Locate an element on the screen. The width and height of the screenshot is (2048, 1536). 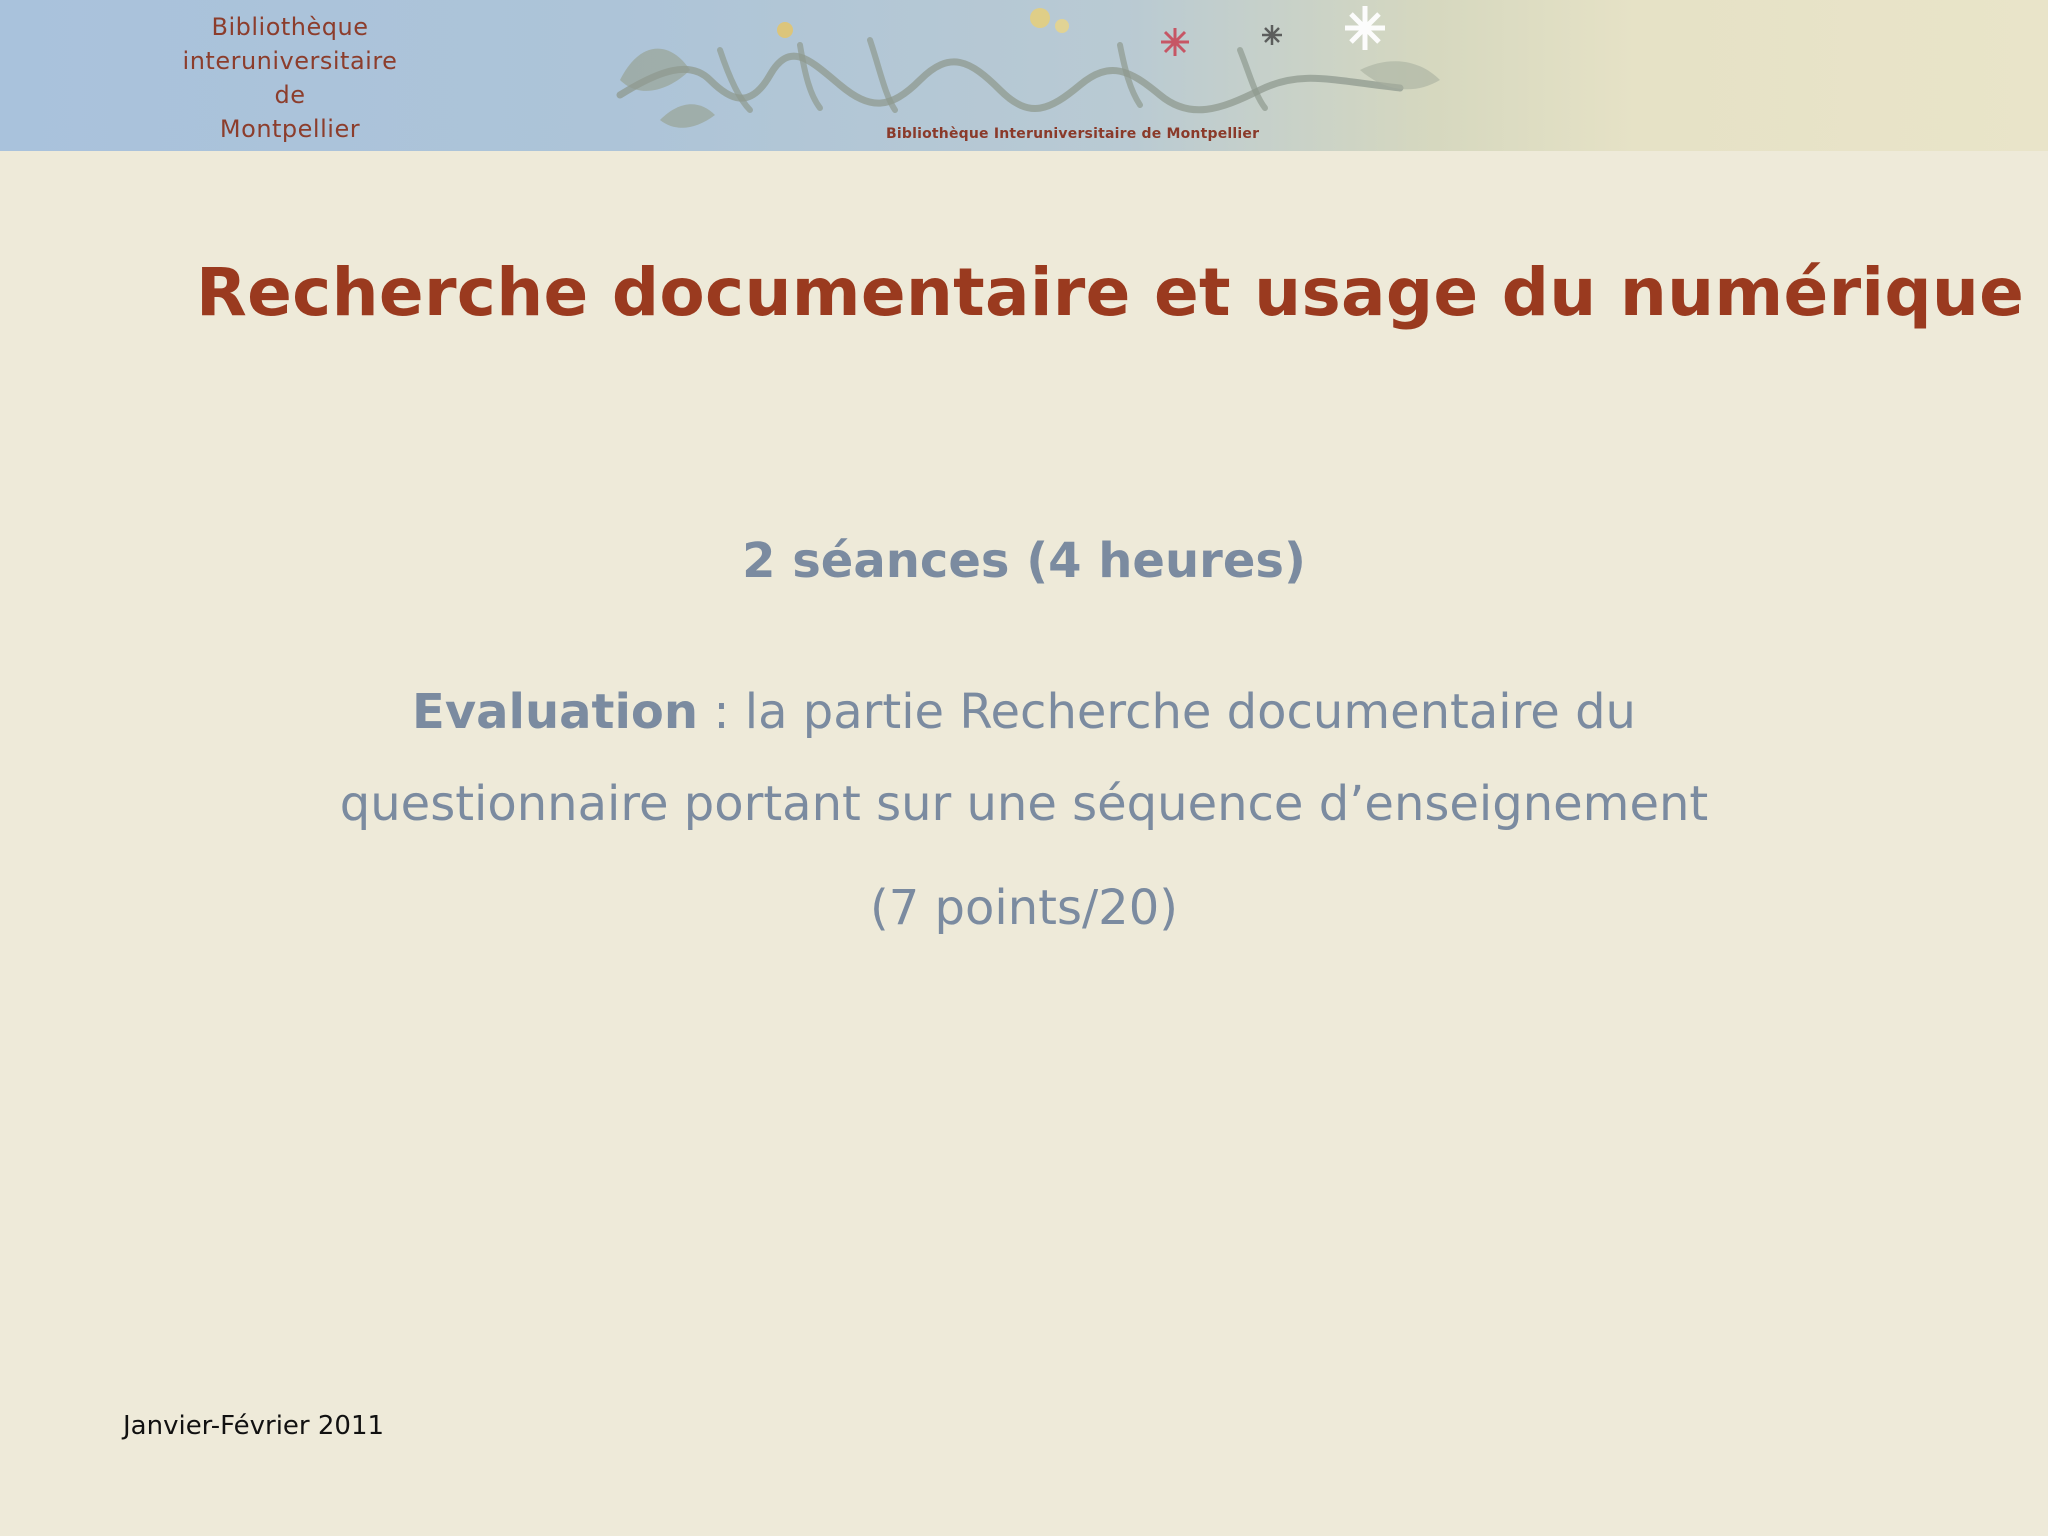
sessions-text: 2 séances (4 heures) is located at coordinates (1024, 561).